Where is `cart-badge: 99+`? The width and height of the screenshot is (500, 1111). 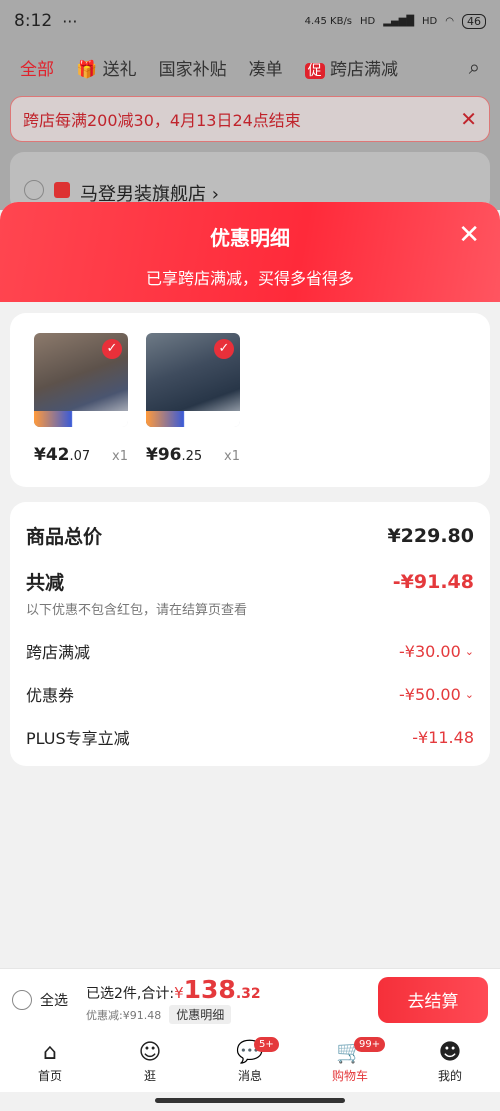 cart-badge: 99+ is located at coordinates (370, 1044).